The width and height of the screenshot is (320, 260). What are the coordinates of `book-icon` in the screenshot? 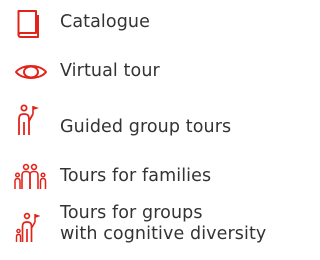 It's located at (32, 24).